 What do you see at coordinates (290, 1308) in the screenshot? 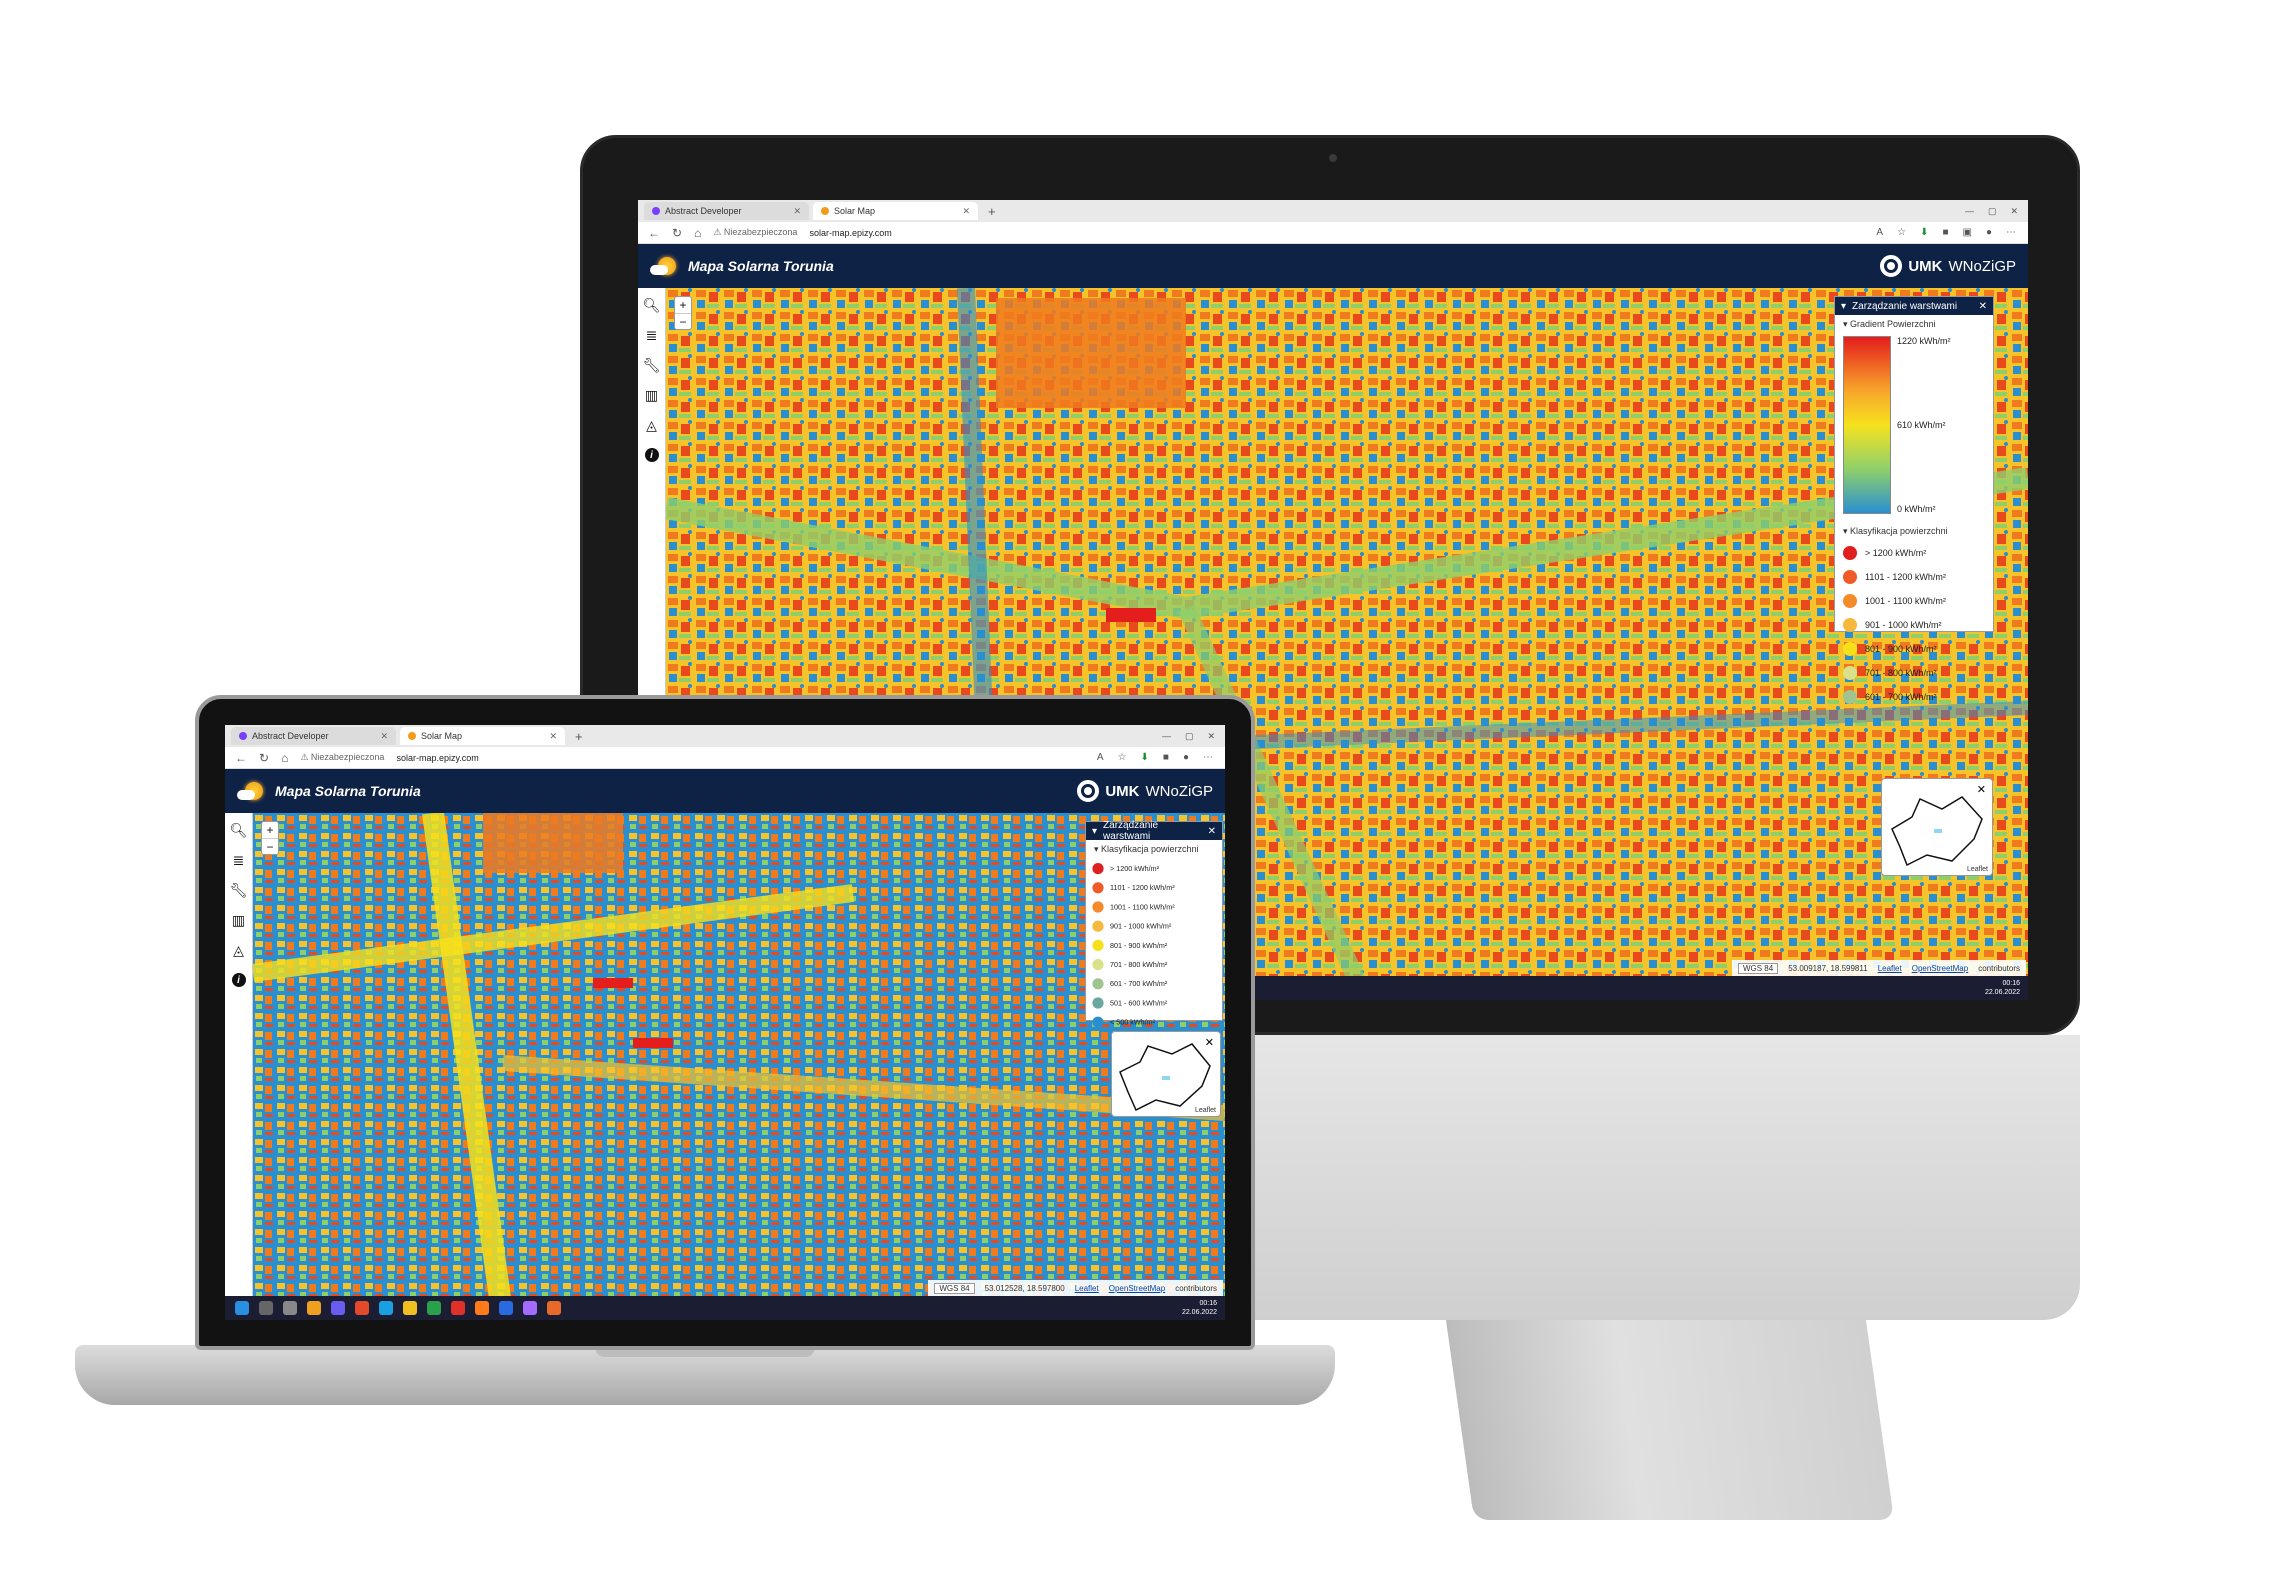
I see `task-view-icon` at bounding box center [290, 1308].